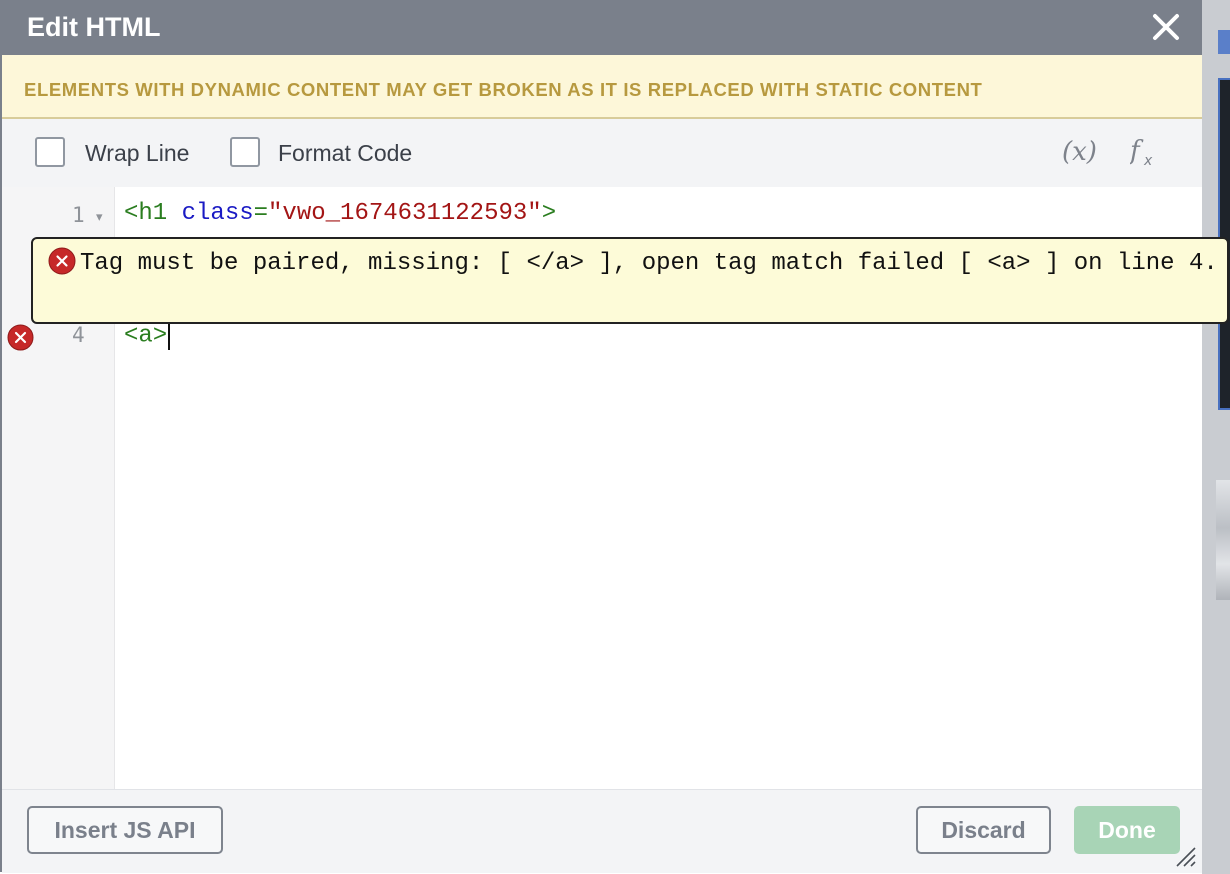 This screenshot has width=1230, height=874. Describe the element at coordinates (125, 830) in the screenshot. I see `insert-js-api-button: Insert JS API` at that location.